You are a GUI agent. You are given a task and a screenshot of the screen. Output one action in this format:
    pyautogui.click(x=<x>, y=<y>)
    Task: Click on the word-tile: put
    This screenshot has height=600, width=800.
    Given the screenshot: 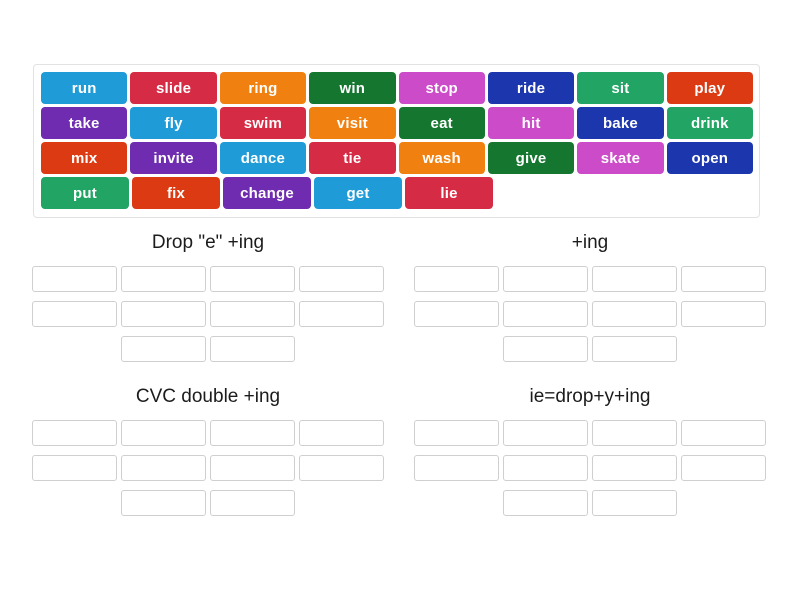 What is the action you would take?
    pyautogui.click(x=85, y=193)
    